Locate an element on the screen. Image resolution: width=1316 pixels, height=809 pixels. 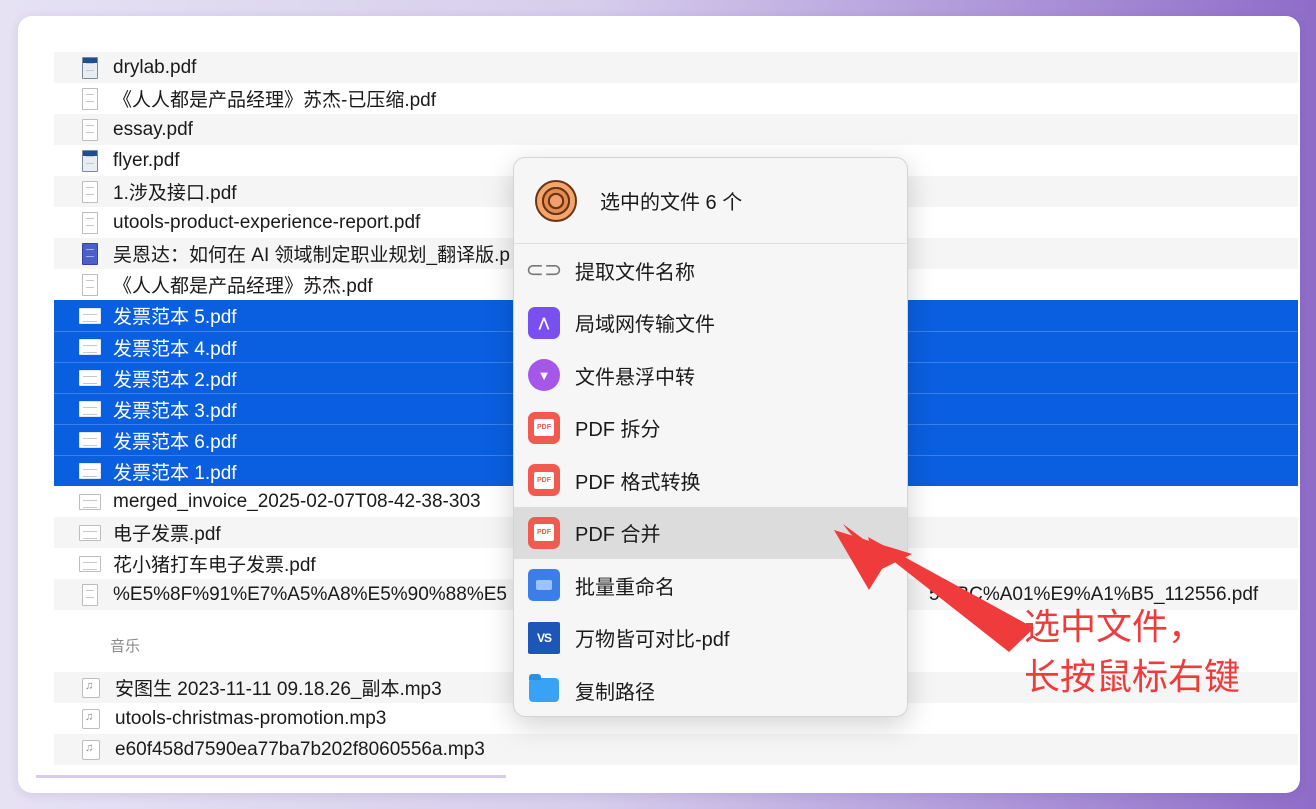
annotation-text: 选中文件， 长按鼠标右键 is located at coordinates (1132, 653).